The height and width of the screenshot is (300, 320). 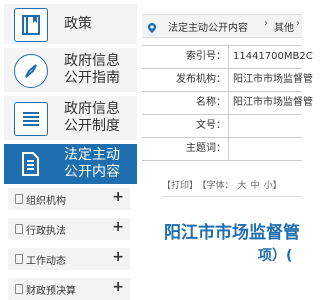 I want to click on breadcrumb-other: 其他, so click(x=284, y=26).